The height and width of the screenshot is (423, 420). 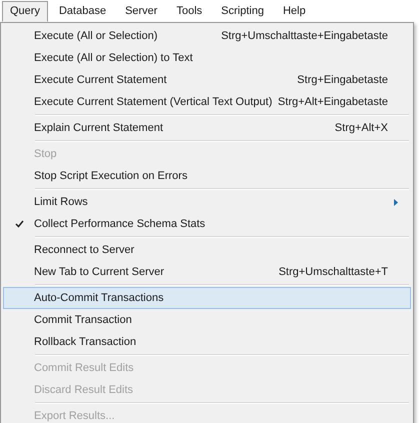 I want to click on menu-bar-item: Database, so click(x=82, y=11).